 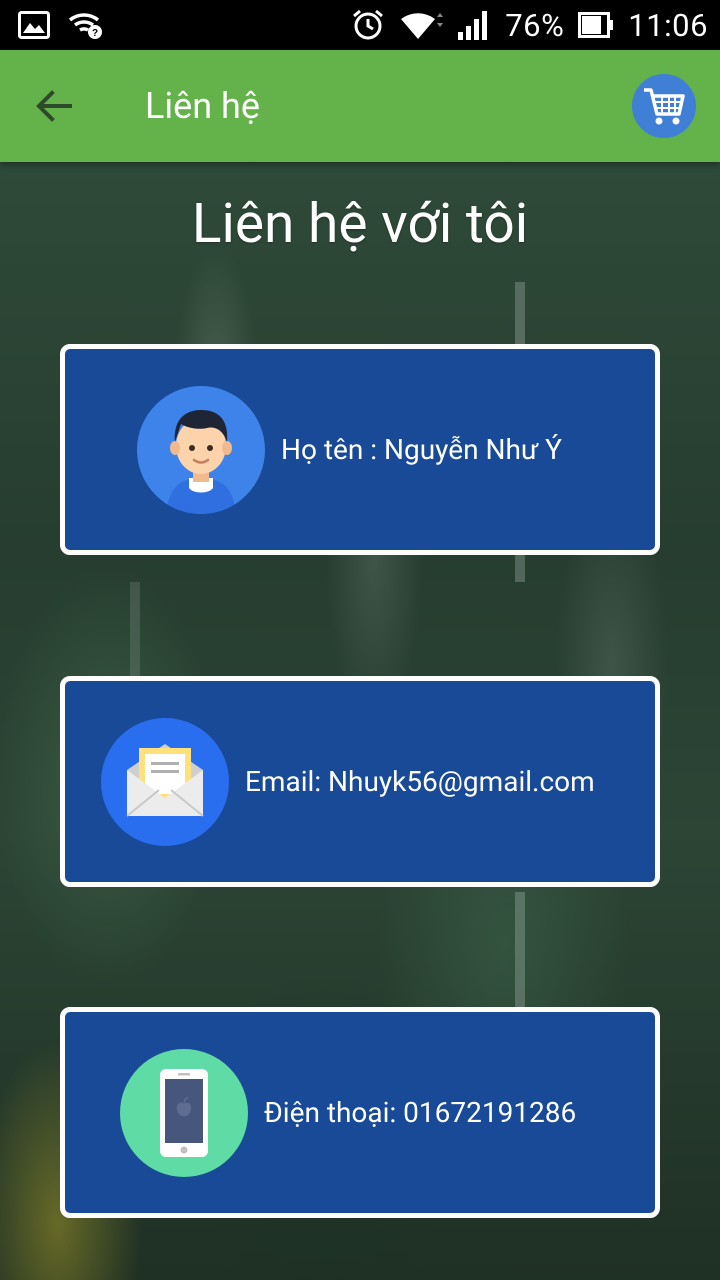 I want to click on status-bar: ? 76% 11:06, so click(x=360, y=25).